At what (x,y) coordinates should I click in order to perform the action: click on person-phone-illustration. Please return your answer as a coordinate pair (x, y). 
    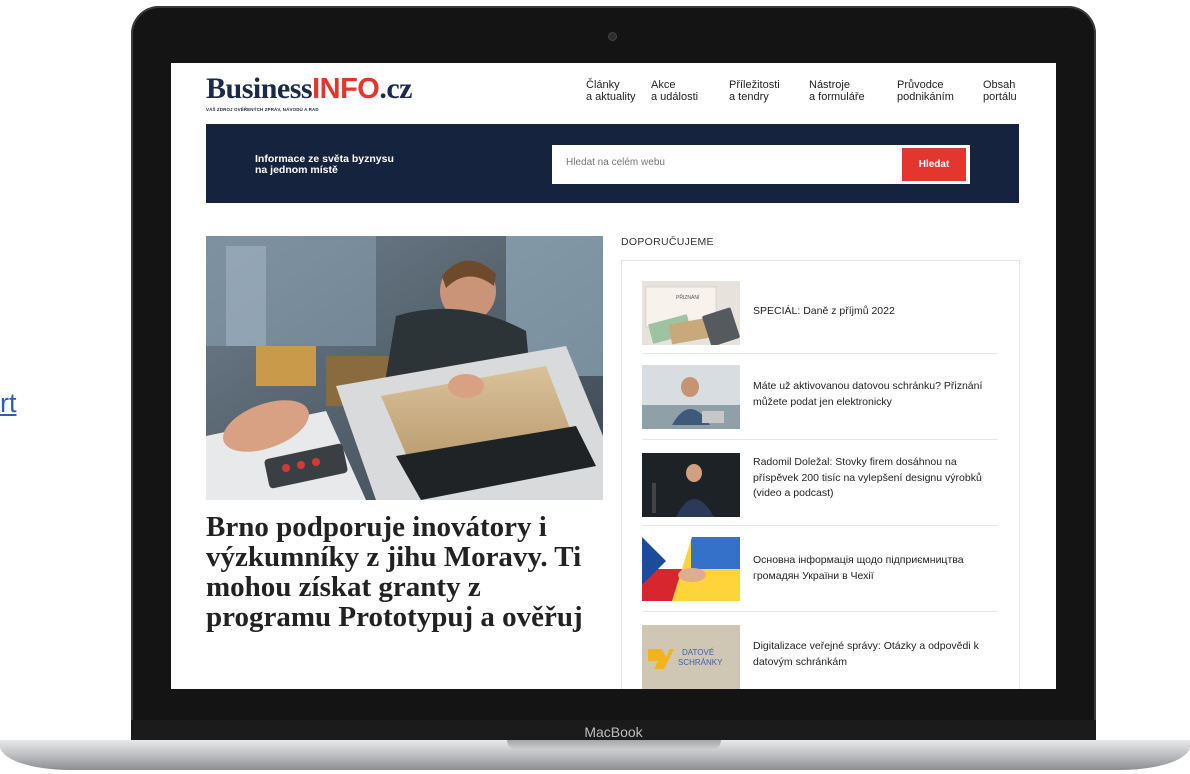
    Looking at the image, I should click on (691, 397).